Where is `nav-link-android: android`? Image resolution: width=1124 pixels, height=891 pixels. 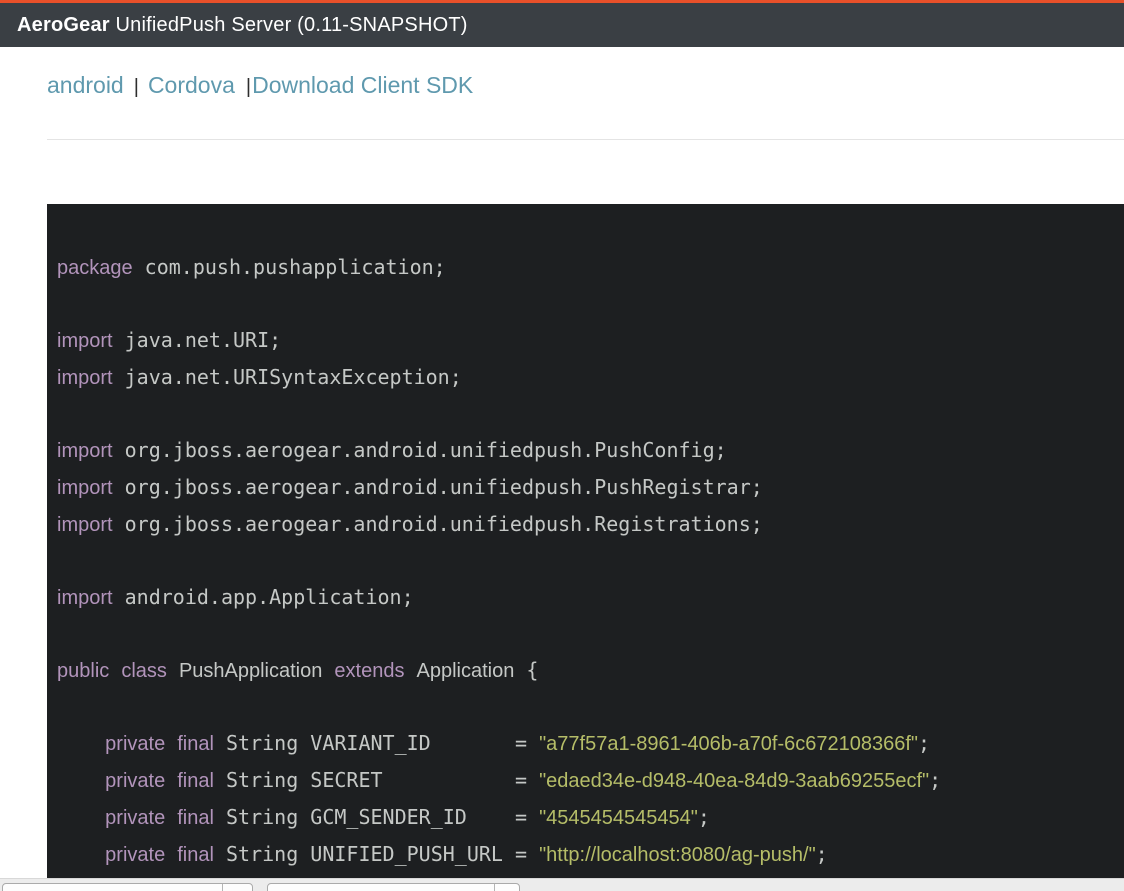 nav-link-android: android is located at coordinates (85, 85).